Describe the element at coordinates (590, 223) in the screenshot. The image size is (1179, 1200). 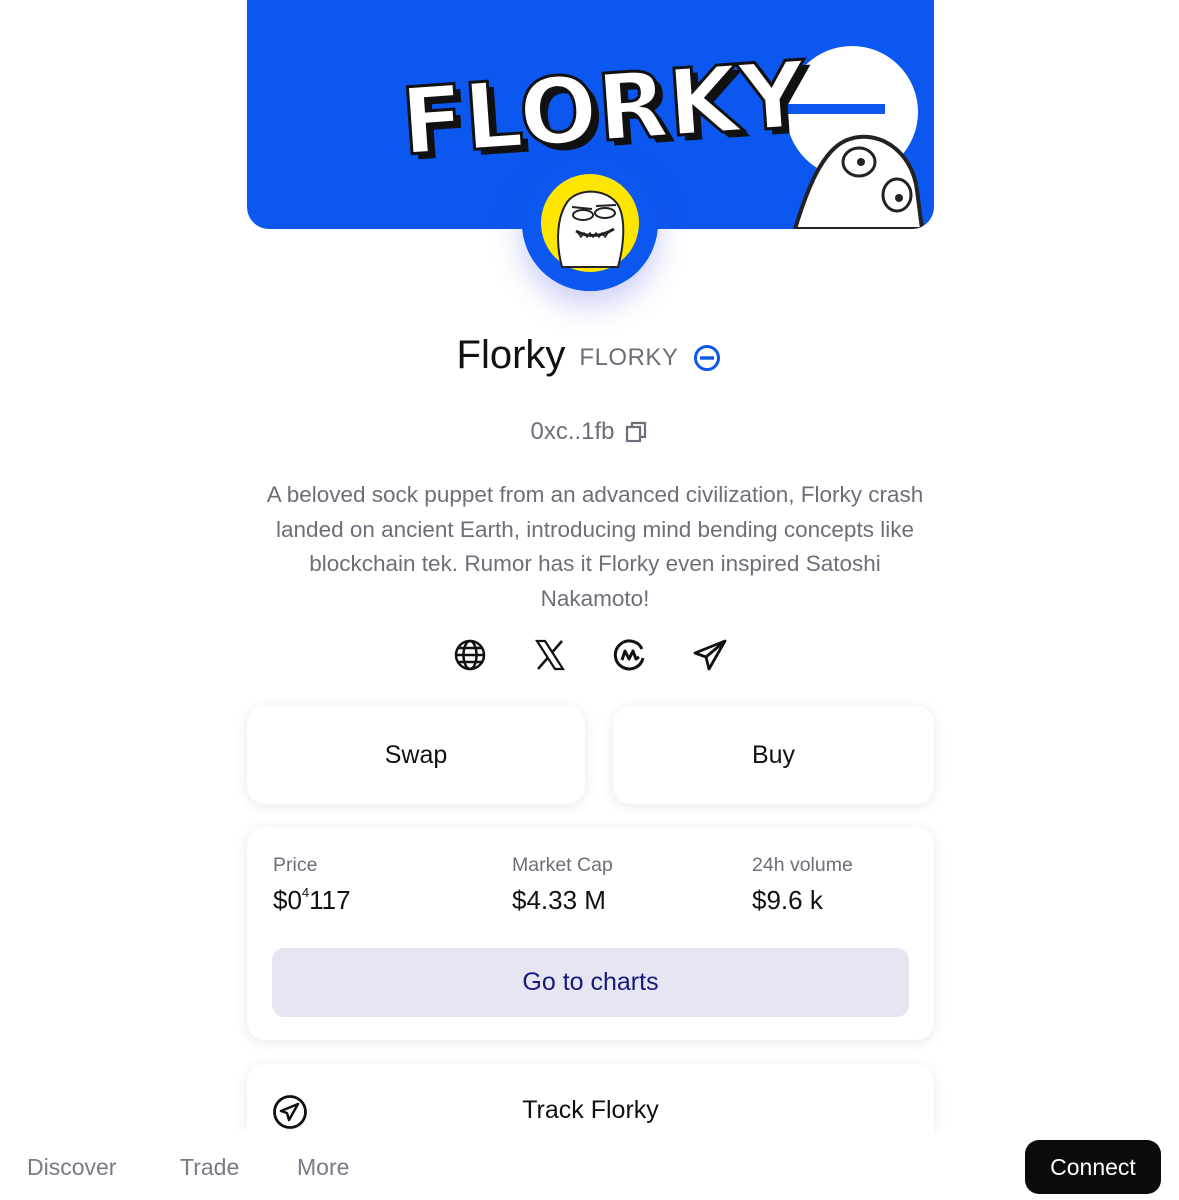
I see `token-avatar` at that location.